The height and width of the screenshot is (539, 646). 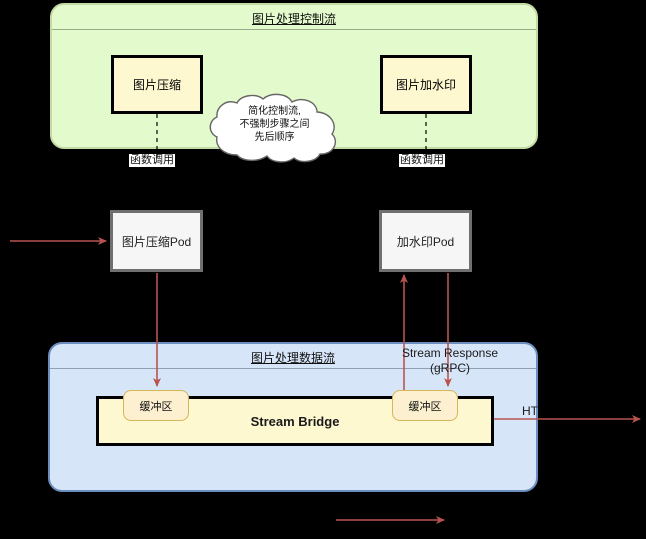 I want to click on label-http: HT, so click(x=530, y=411).